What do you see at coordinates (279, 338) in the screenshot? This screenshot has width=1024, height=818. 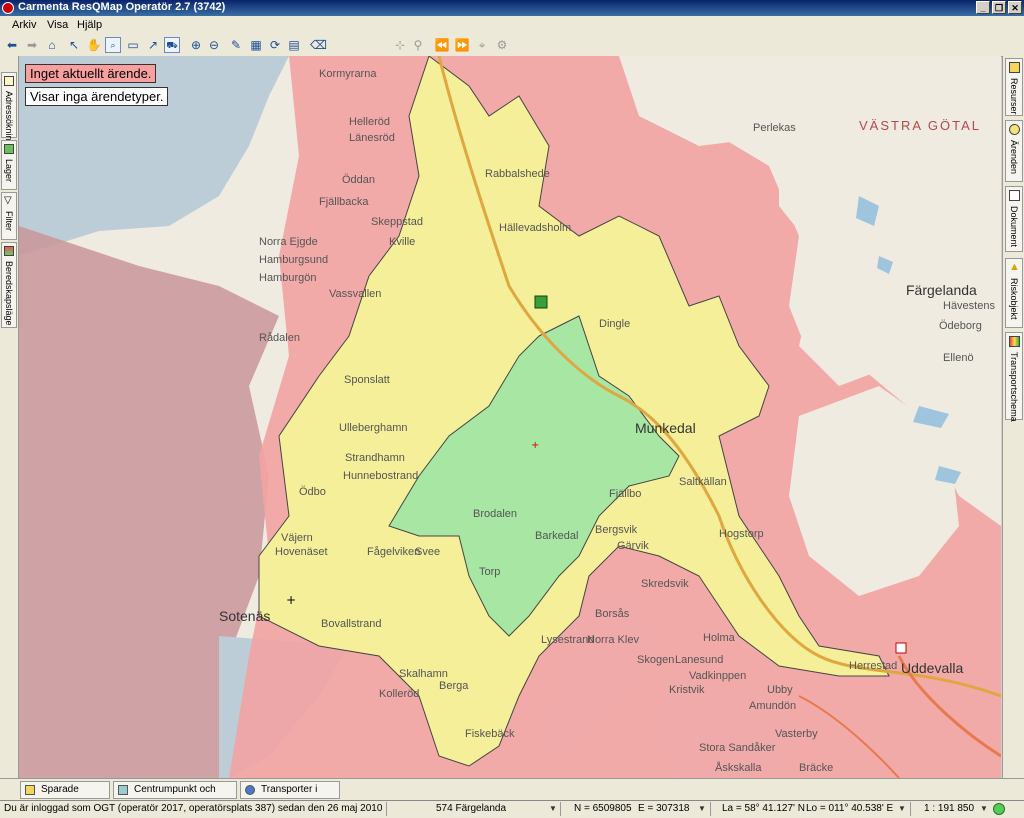 I see `place-radalen: Rådalen` at bounding box center [279, 338].